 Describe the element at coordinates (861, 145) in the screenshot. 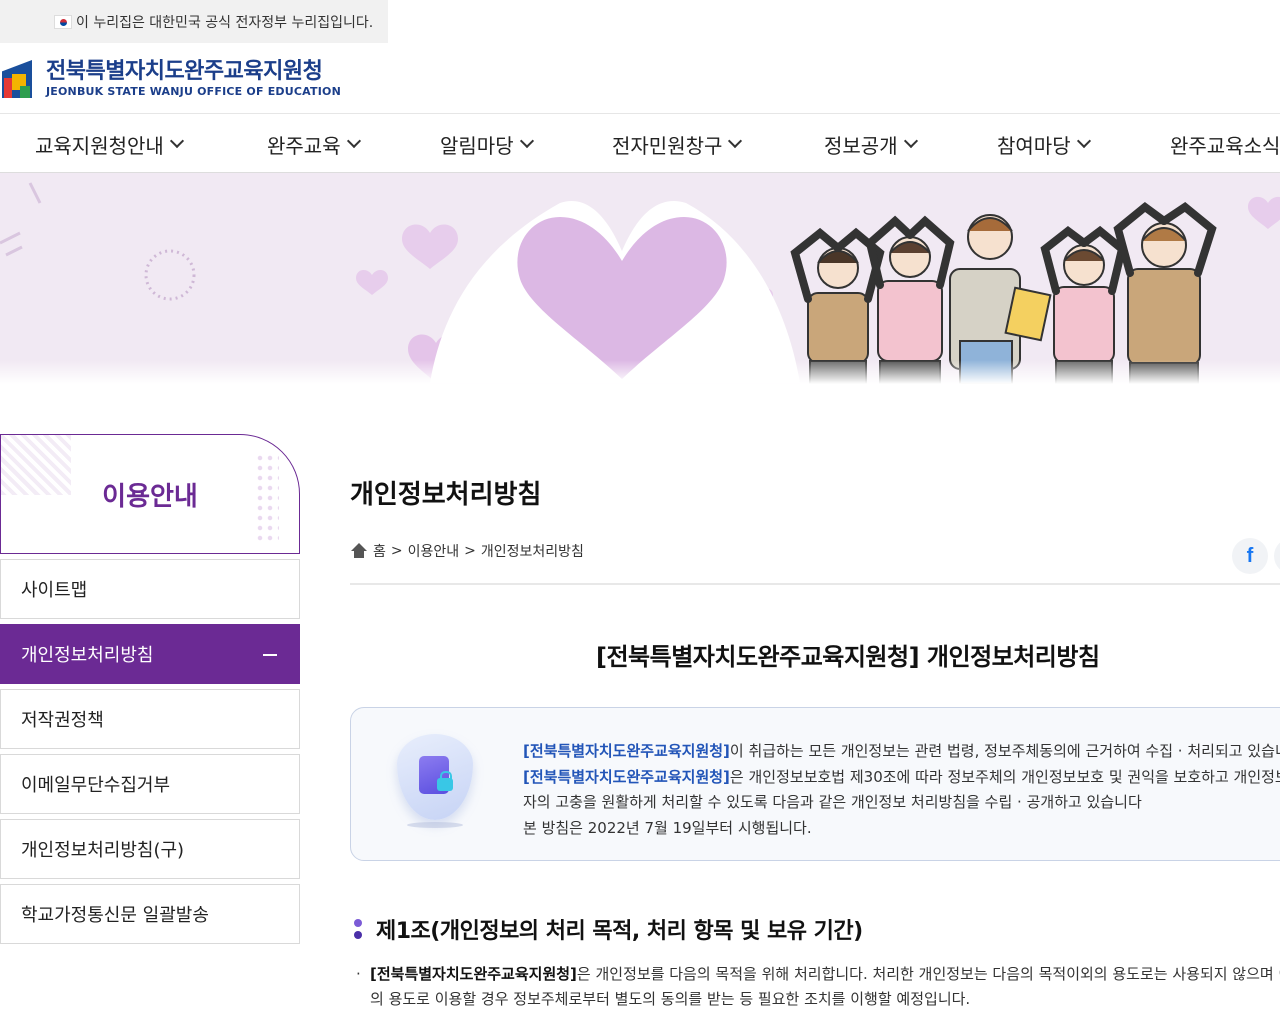

I see `nav-item-label: 정보공개` at that location.